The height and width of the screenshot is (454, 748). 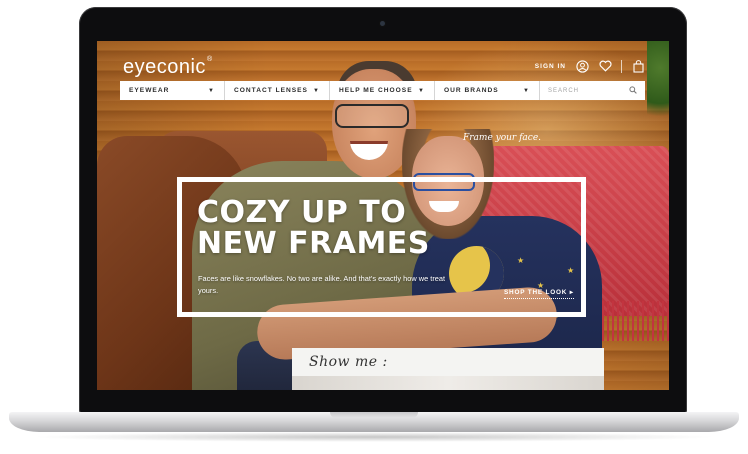 I want to click on hero-title-line: COZY UP TO, so click(x=302, y=212).